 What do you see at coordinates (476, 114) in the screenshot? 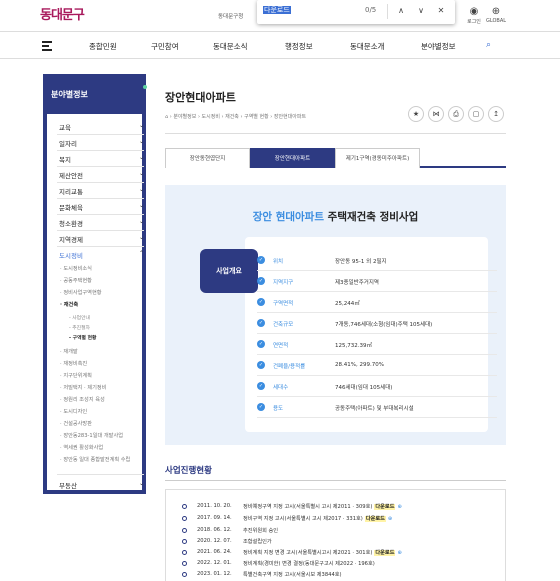
I see `copy-icon: ▢` at bounding box center [476, 114].